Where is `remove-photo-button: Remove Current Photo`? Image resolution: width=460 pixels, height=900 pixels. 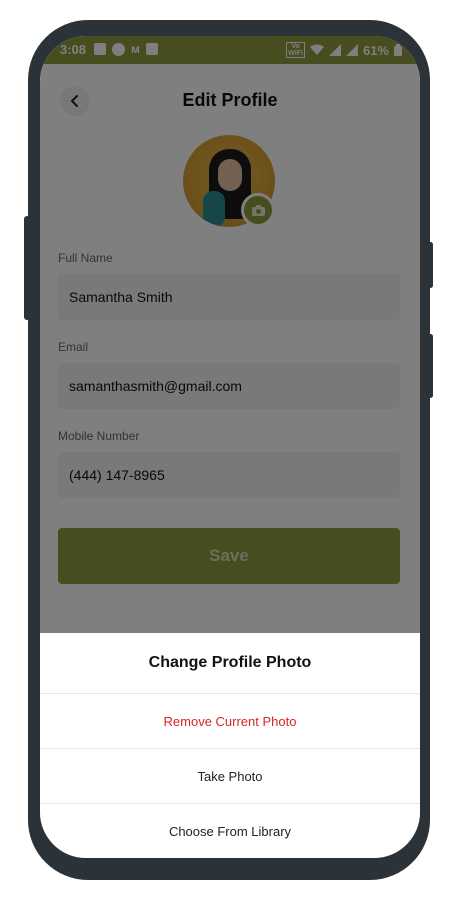 remove-photo-button: Remove Current Photo is located at coordinates (230, 721).